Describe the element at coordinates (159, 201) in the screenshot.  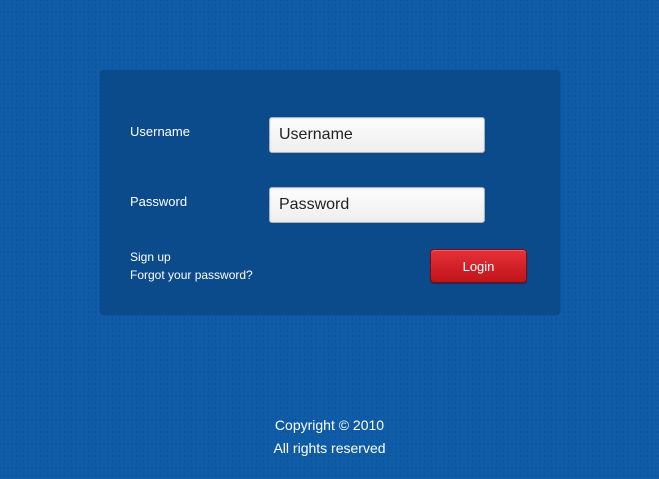
I see `password-label: Password` at that location.